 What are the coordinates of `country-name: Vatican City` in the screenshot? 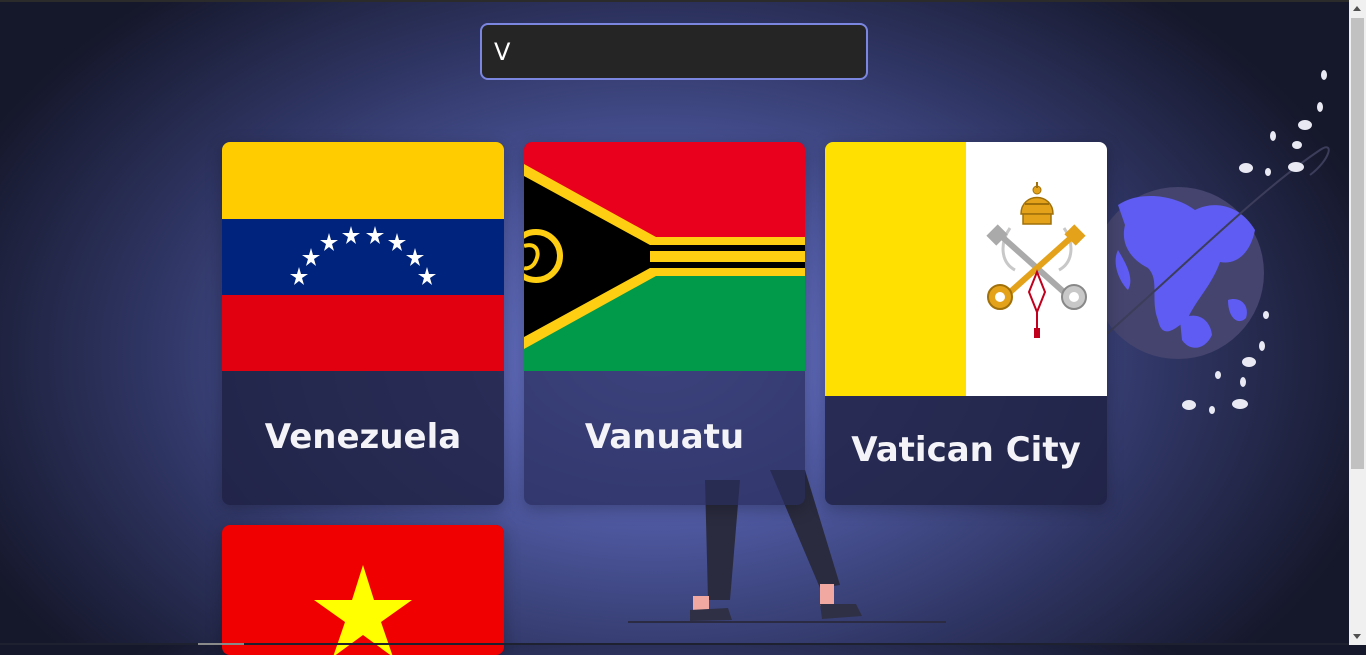 It's located at (966, 450).